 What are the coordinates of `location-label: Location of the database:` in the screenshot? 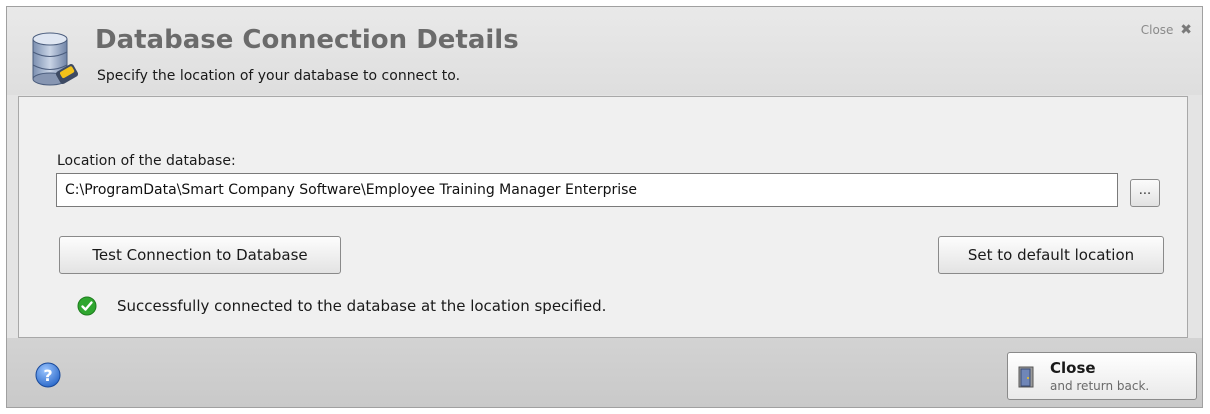 It's located at (146, 161).